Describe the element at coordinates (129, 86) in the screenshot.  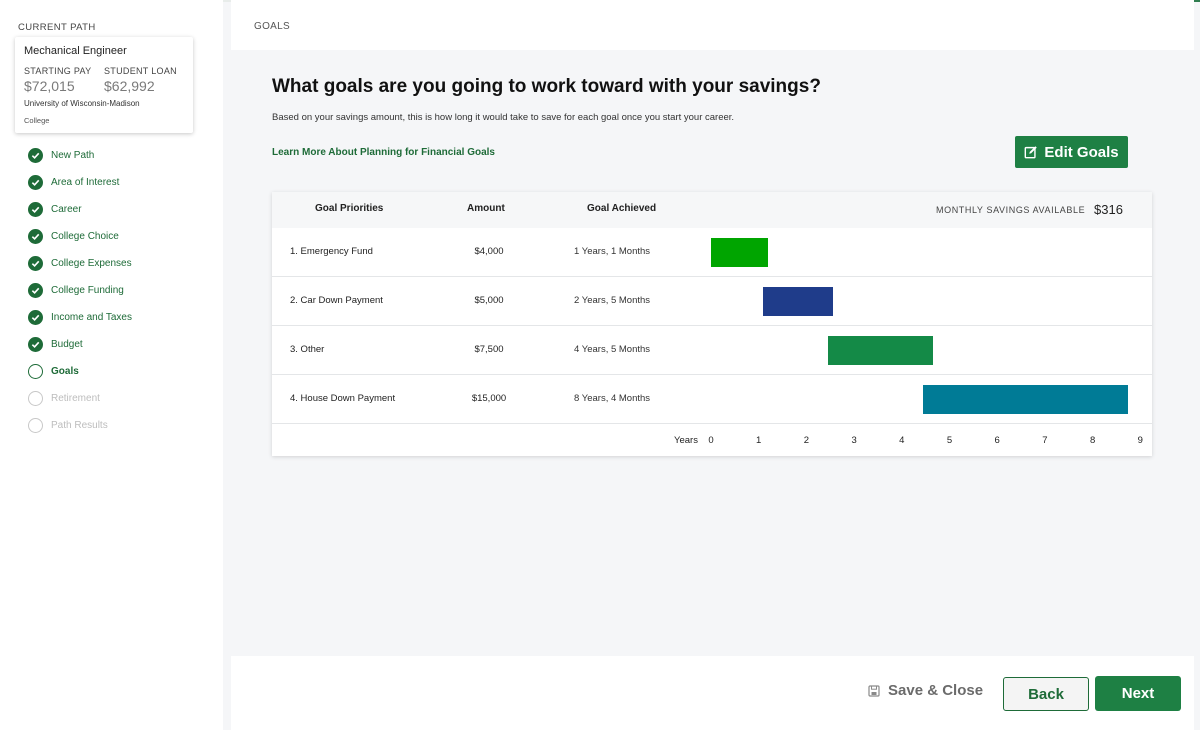
I see `student-loan-value: $62,992` at that location.